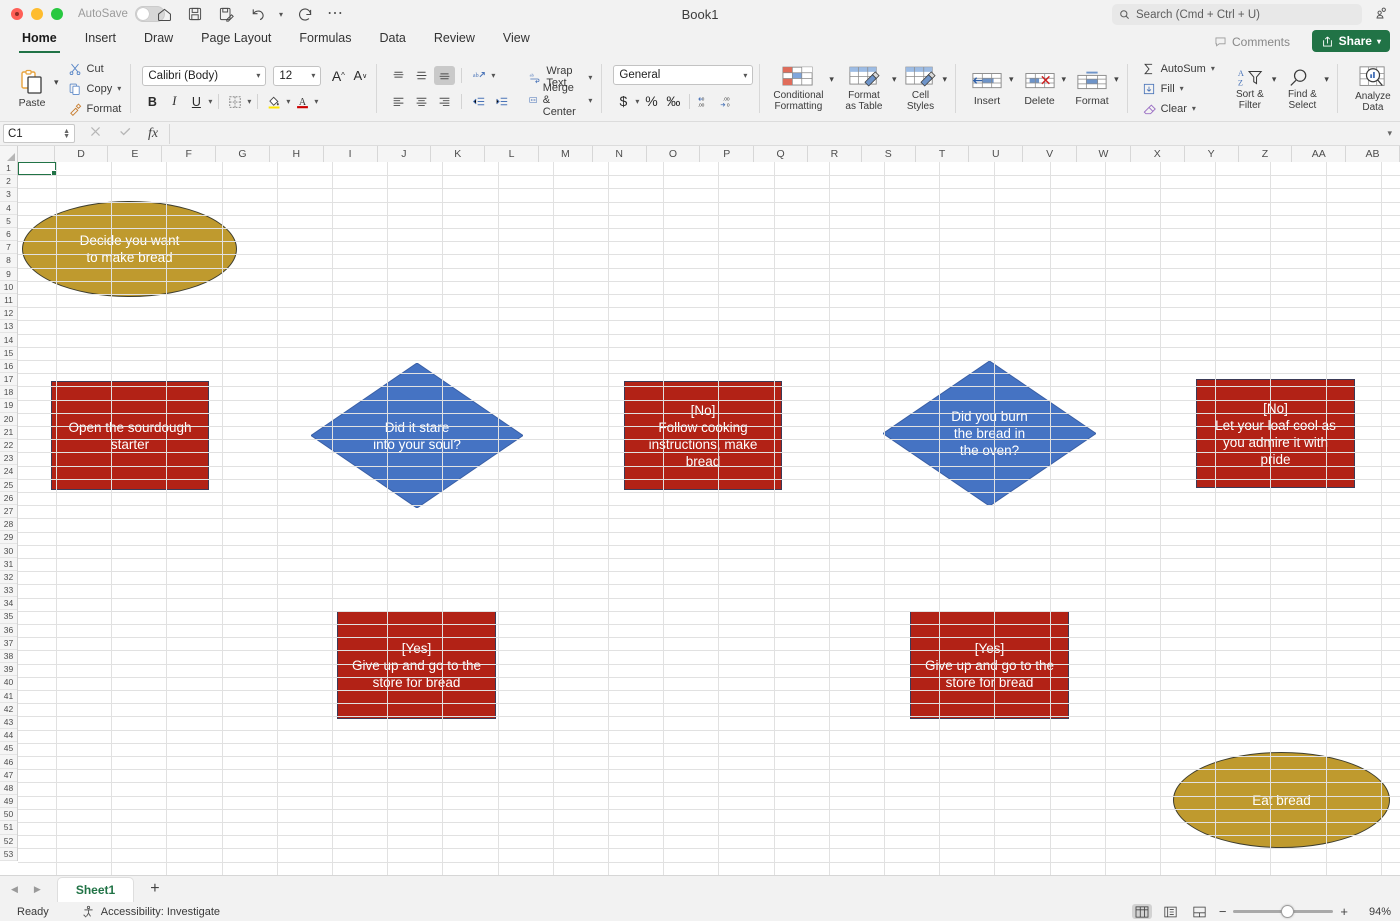  I want to click on row-header-20: 20, so click(8, 419).